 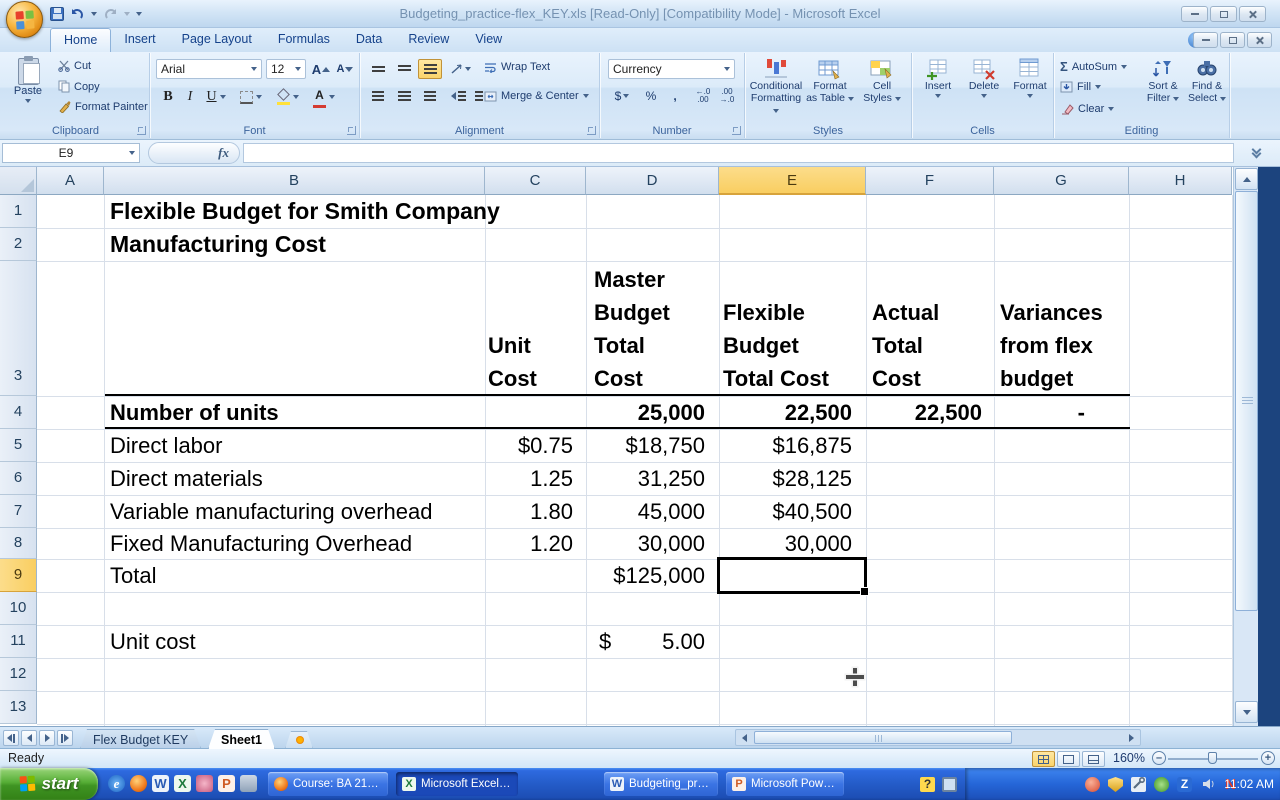 What do you see at coordinates (776, 87) in the screenshot?
I see `conditional-formatting-button: Conditional Formatting` at bounding box center [776, 87].